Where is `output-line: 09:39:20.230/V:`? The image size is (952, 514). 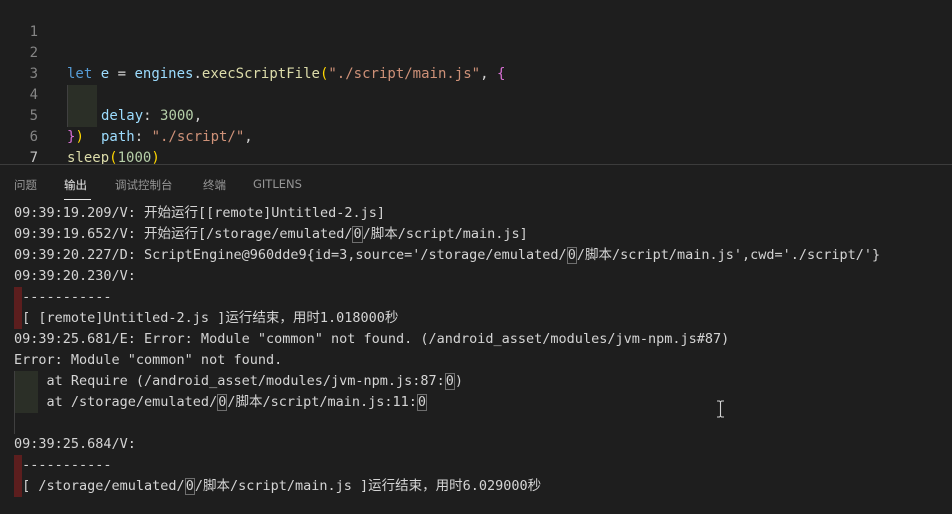
output-line: 09:39:20.230/V: is located at coordinates (75, 276).